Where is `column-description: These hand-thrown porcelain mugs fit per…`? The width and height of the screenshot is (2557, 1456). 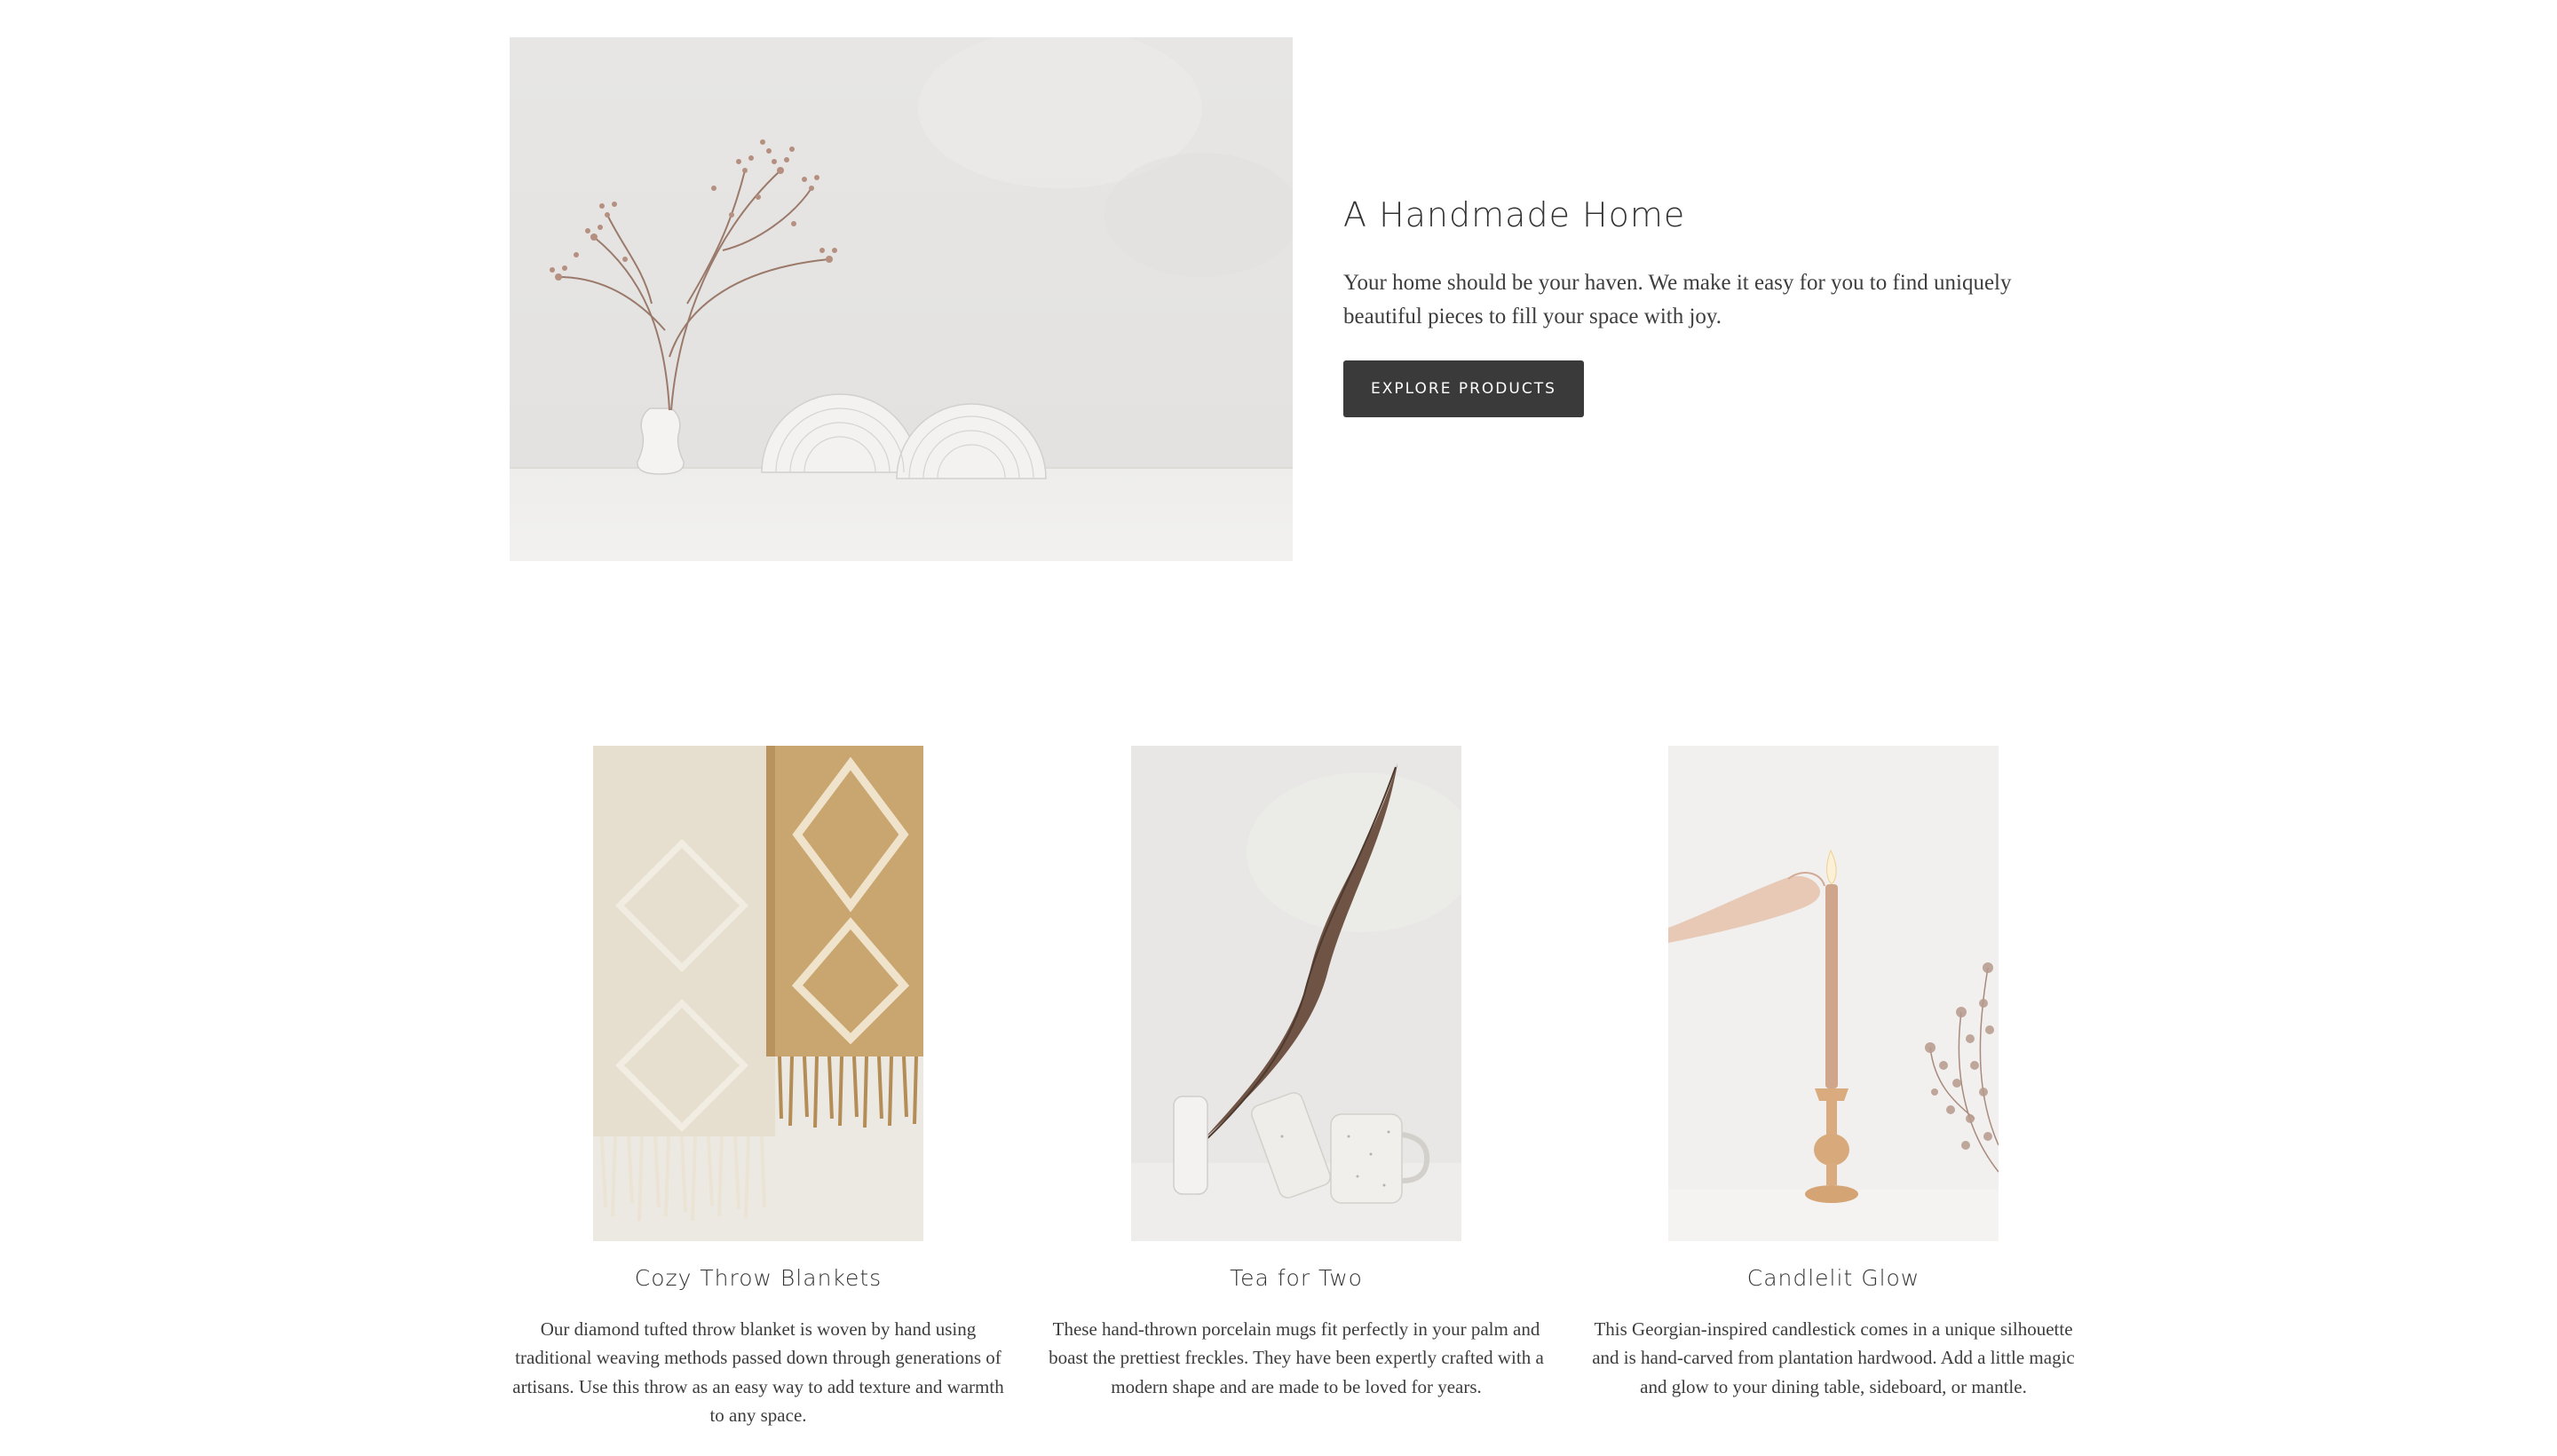
column-description: These hand-thrown porcelain mugs fit per… is located at coordinates (1296, 1357).